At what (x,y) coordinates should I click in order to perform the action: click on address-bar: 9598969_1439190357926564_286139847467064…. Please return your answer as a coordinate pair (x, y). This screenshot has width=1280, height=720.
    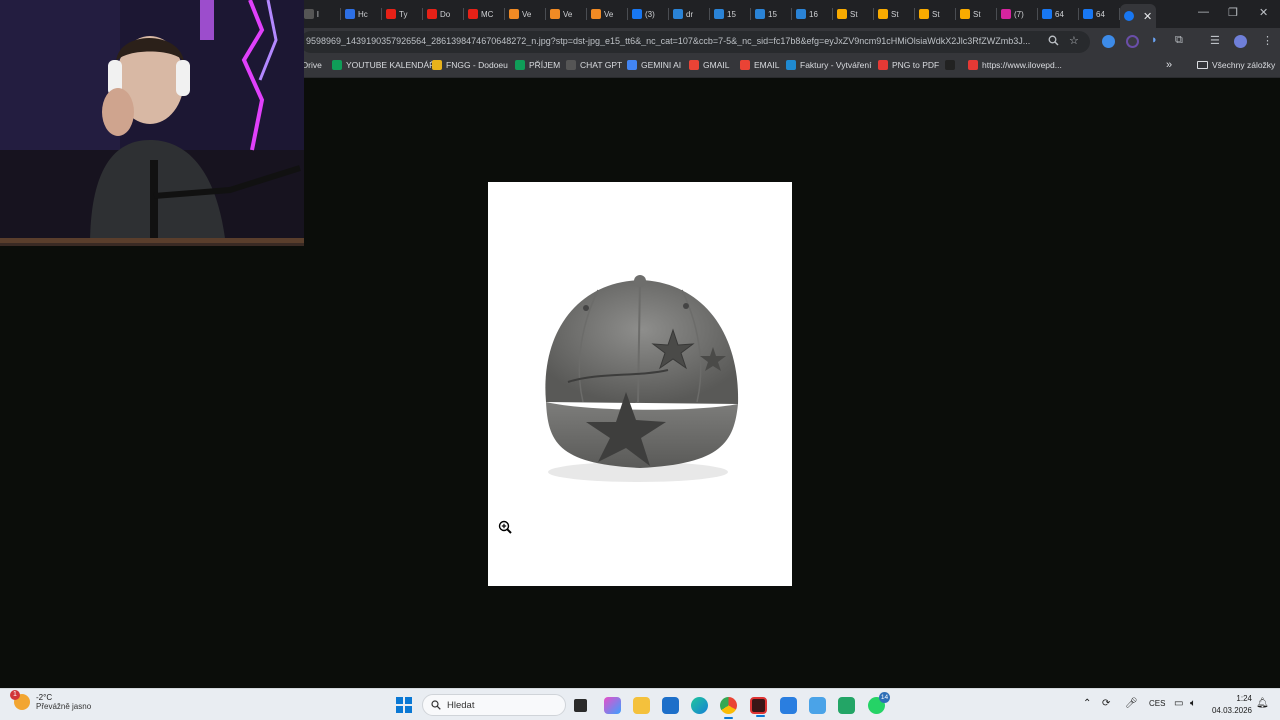
    Looking at the image, I should click on (695, 42).